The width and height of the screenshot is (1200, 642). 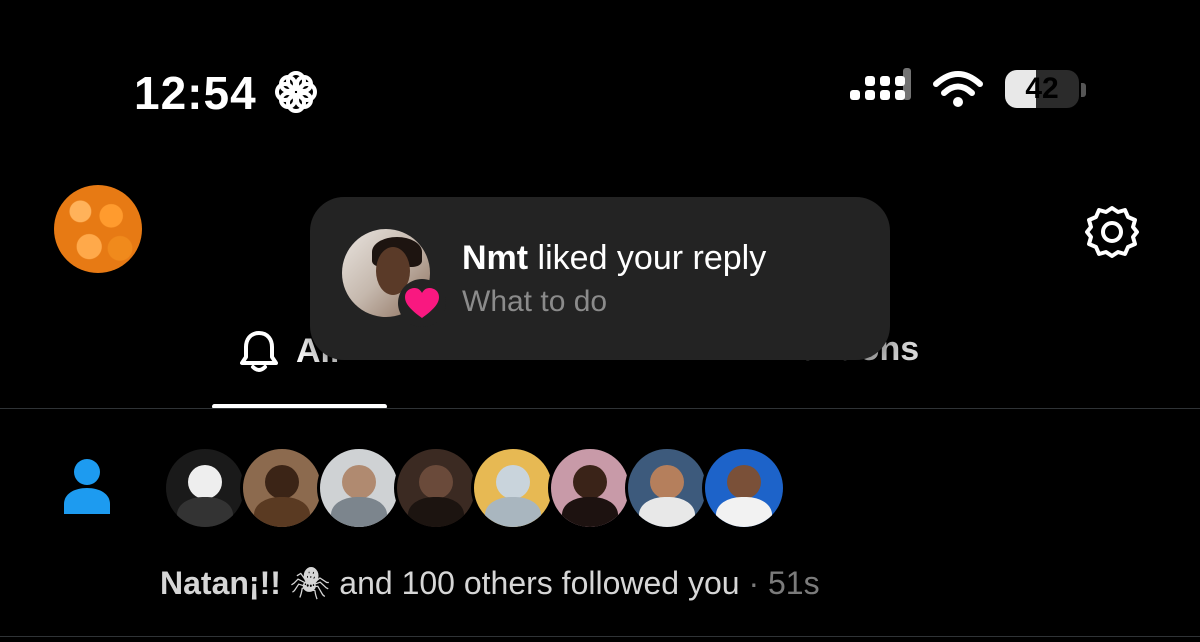 I want to click on notification-time: 51s, so click(x=794, y=583).